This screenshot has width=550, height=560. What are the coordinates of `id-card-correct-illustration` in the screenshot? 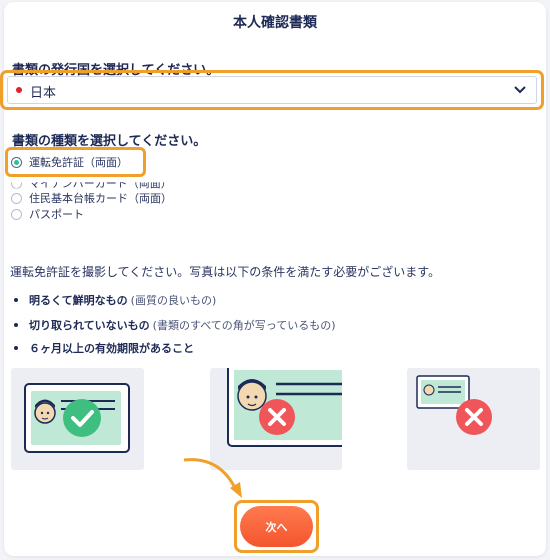 It's located at (77, 418).